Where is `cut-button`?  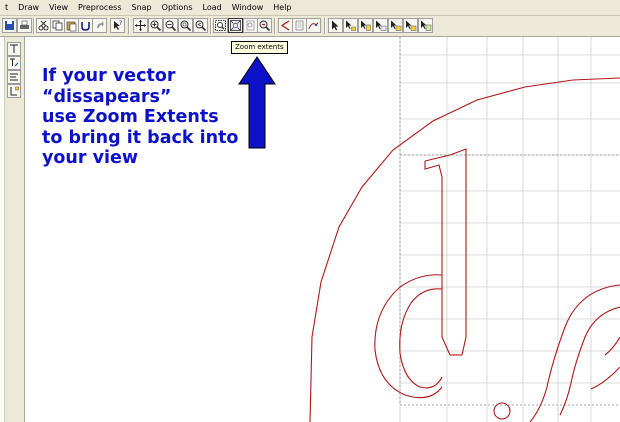 cut-button is located at coordinates (43, 25).